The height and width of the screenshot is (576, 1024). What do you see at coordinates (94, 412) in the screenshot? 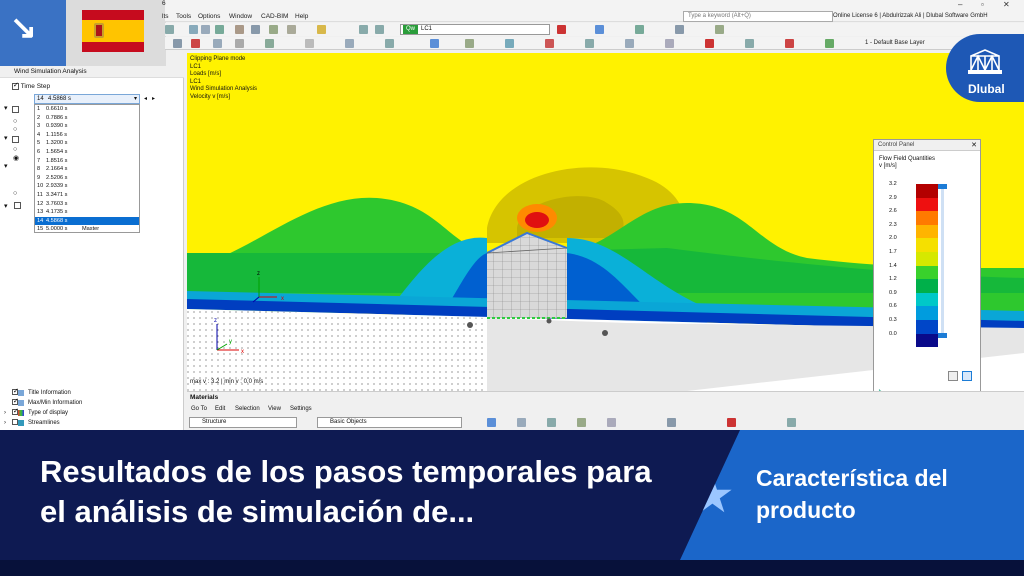
I see `tree-item-type-of-display: › Type of display` at bounding box center [94, 412].